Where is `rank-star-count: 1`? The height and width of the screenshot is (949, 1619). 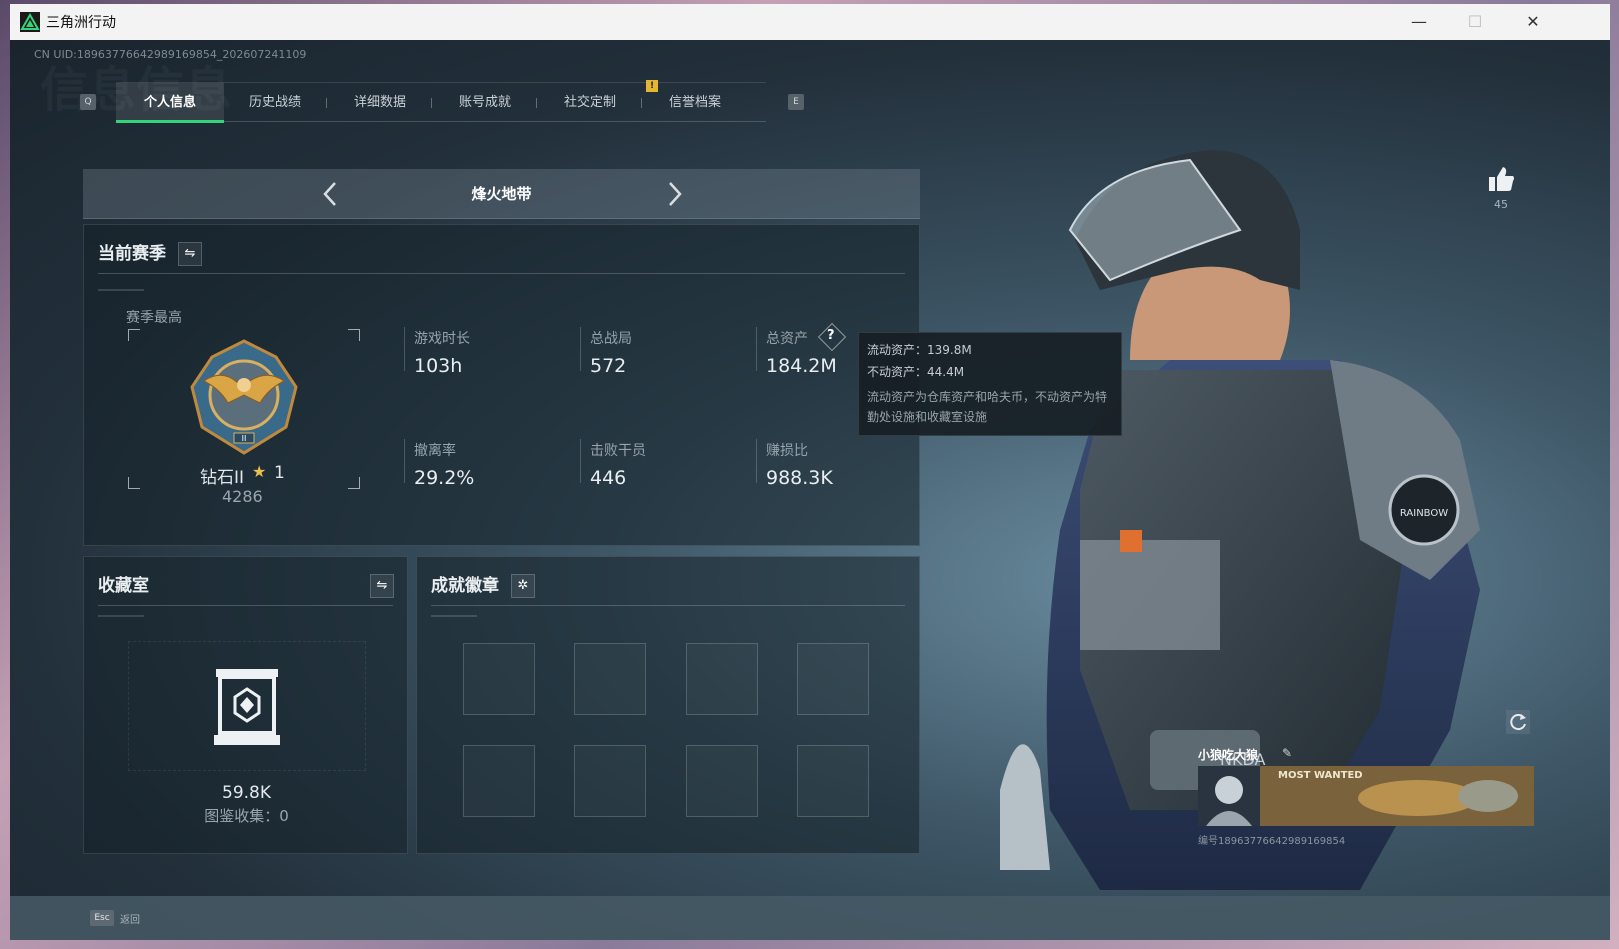 rank-star-count: 1 is located at coordinates (279, 473).